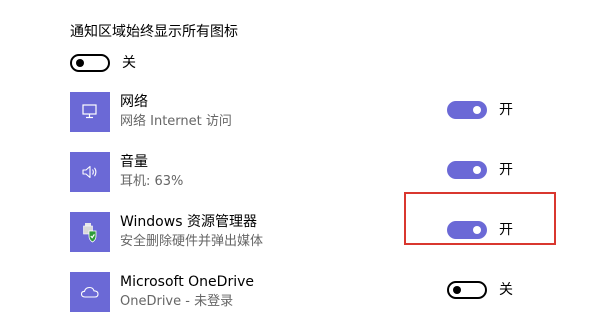 This screenshot has height=327, width=615. I want to click on section-title: 通知区域始终显示所有图标, so click(154, 32).